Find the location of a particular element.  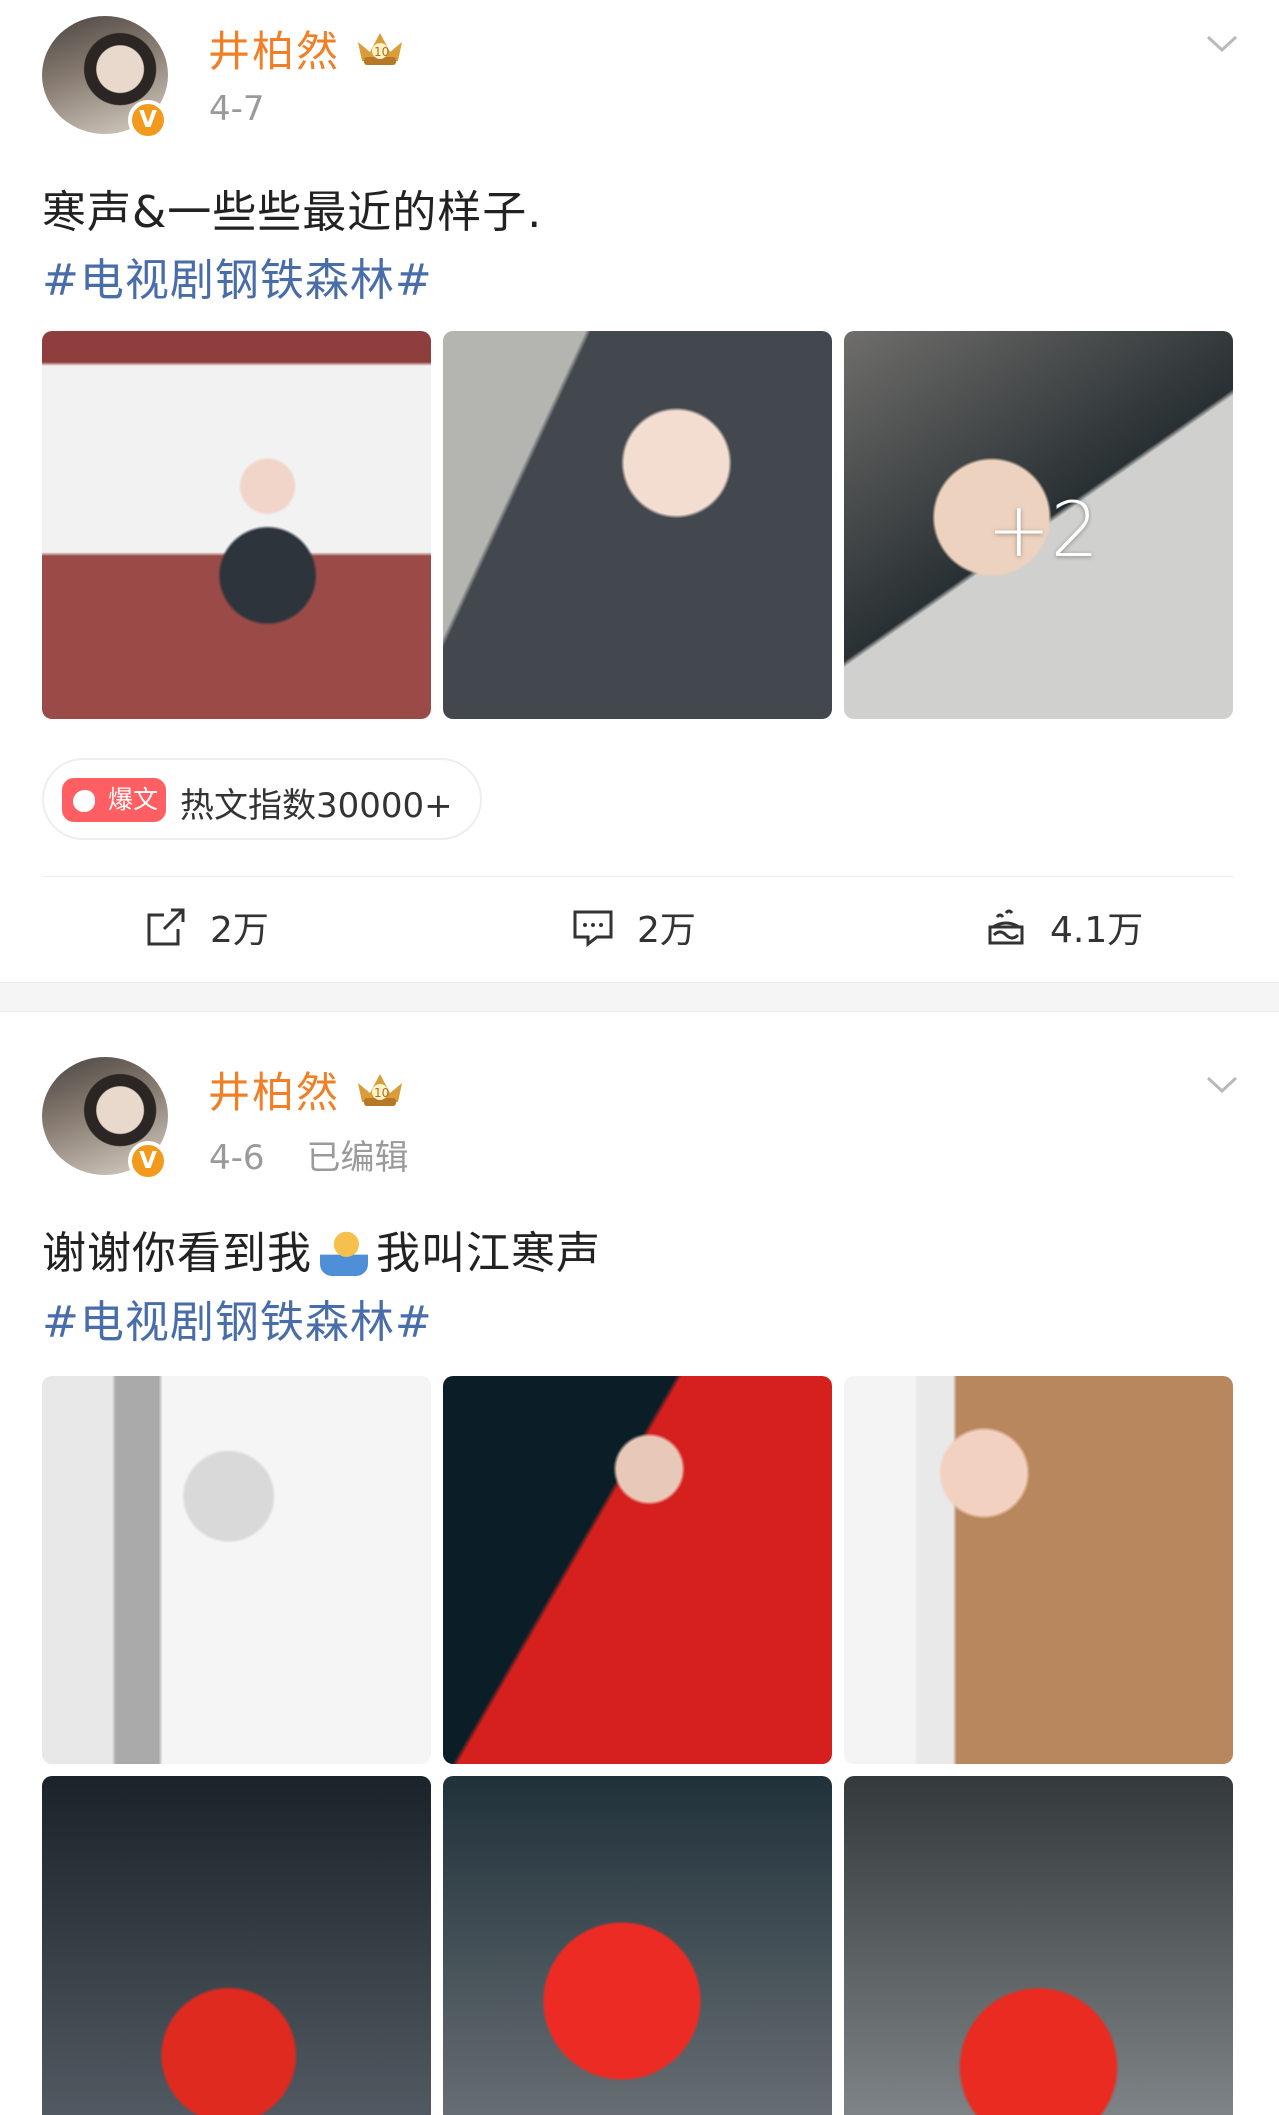

extra-photo-count: +2 is located at coordinates (1043, 529).